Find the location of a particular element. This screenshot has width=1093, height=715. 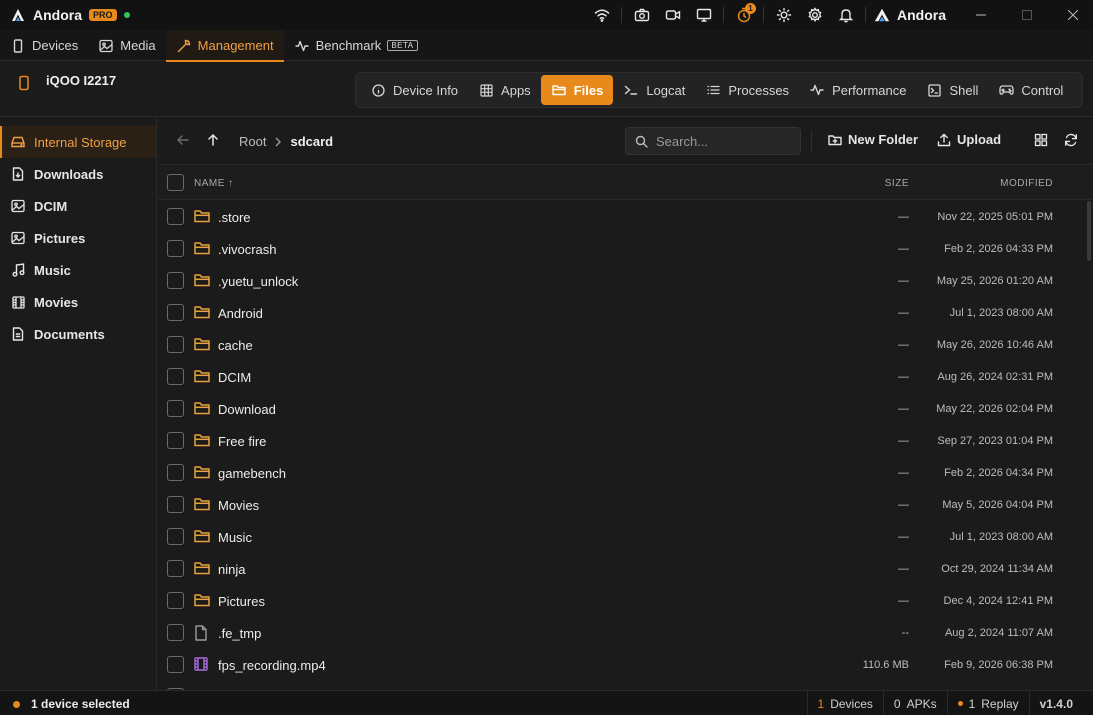

subtab-control: Control is located at coordinates (1030, 90).